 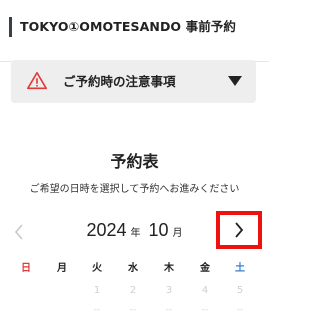 I want to click on chevron-right-icon, so click(x=239, y=230).